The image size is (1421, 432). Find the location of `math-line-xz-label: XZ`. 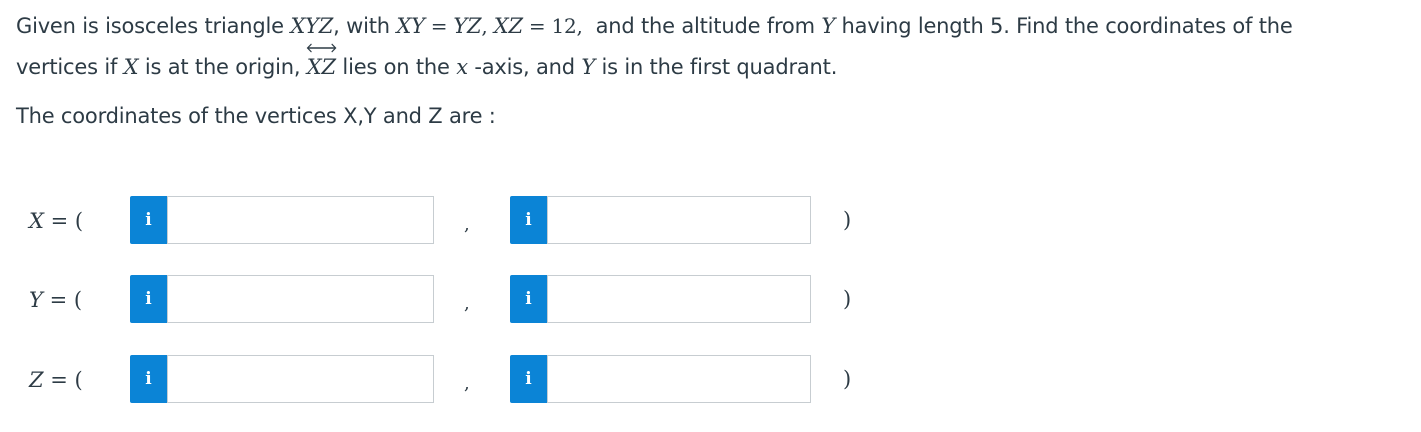

math-line-xz-label: XZ is located at coordinates (321, 67).